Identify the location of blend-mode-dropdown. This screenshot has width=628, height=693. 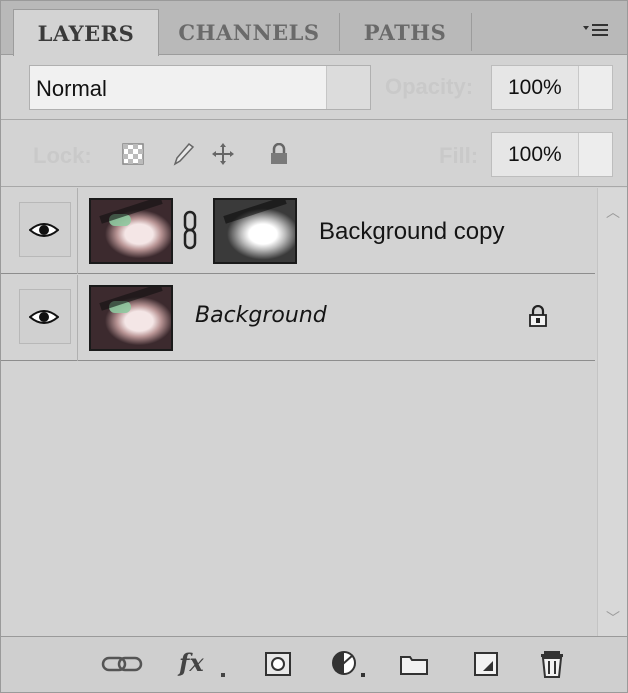
(348, 87).